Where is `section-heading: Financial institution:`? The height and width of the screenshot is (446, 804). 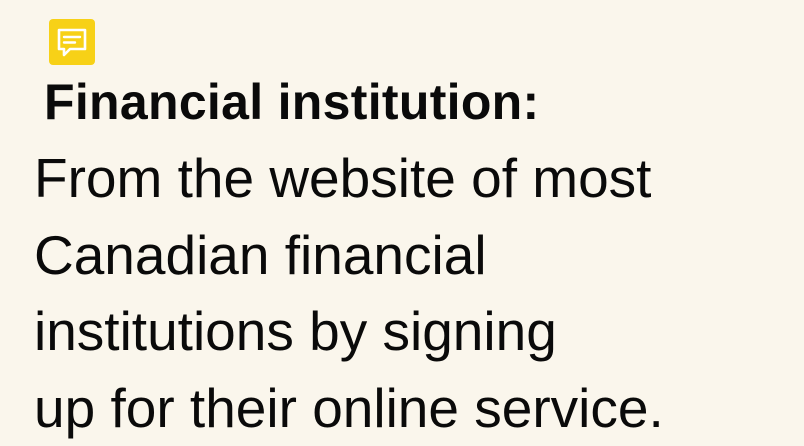 section-heading: Financial institution: is located at coordinates (291, 102).